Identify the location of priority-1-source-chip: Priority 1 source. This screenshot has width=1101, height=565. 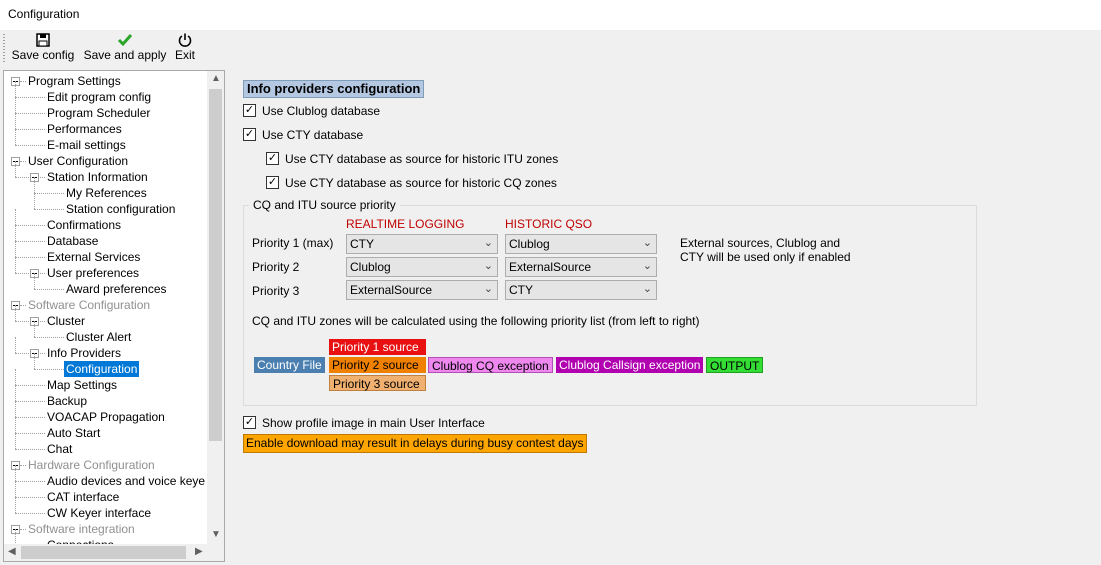
(377, 347).